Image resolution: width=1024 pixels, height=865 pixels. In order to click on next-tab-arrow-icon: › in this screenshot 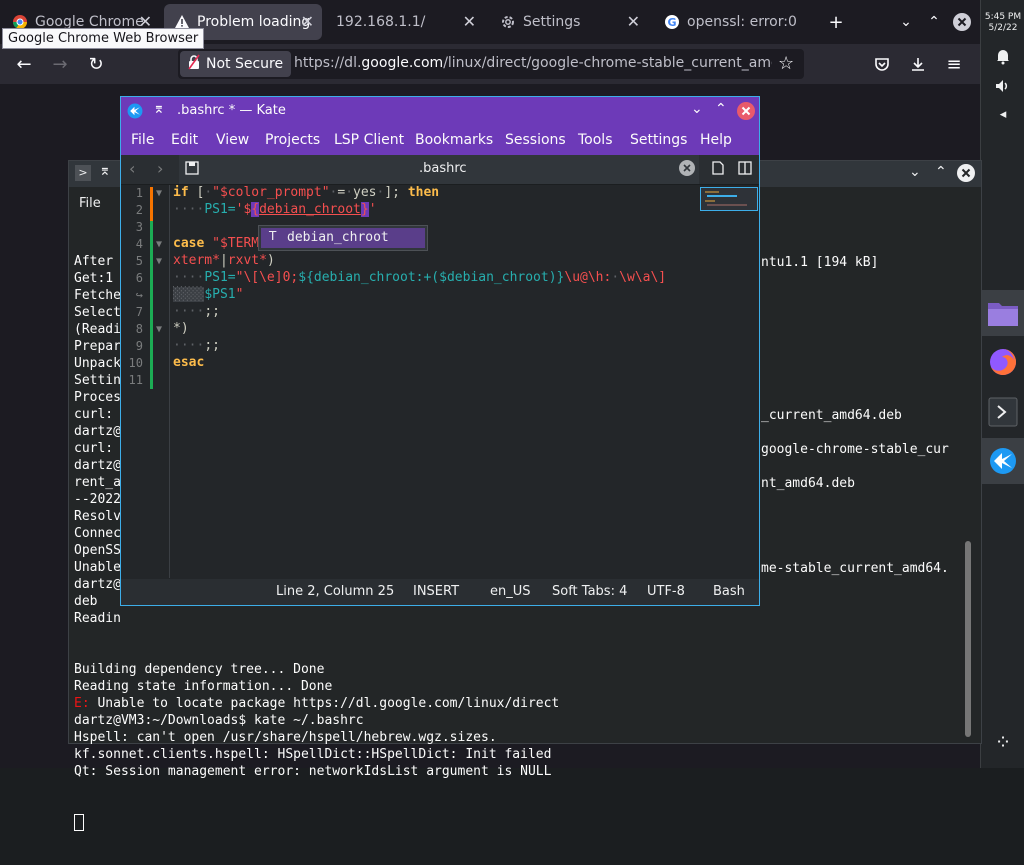, I will do `click(160, 168)`.